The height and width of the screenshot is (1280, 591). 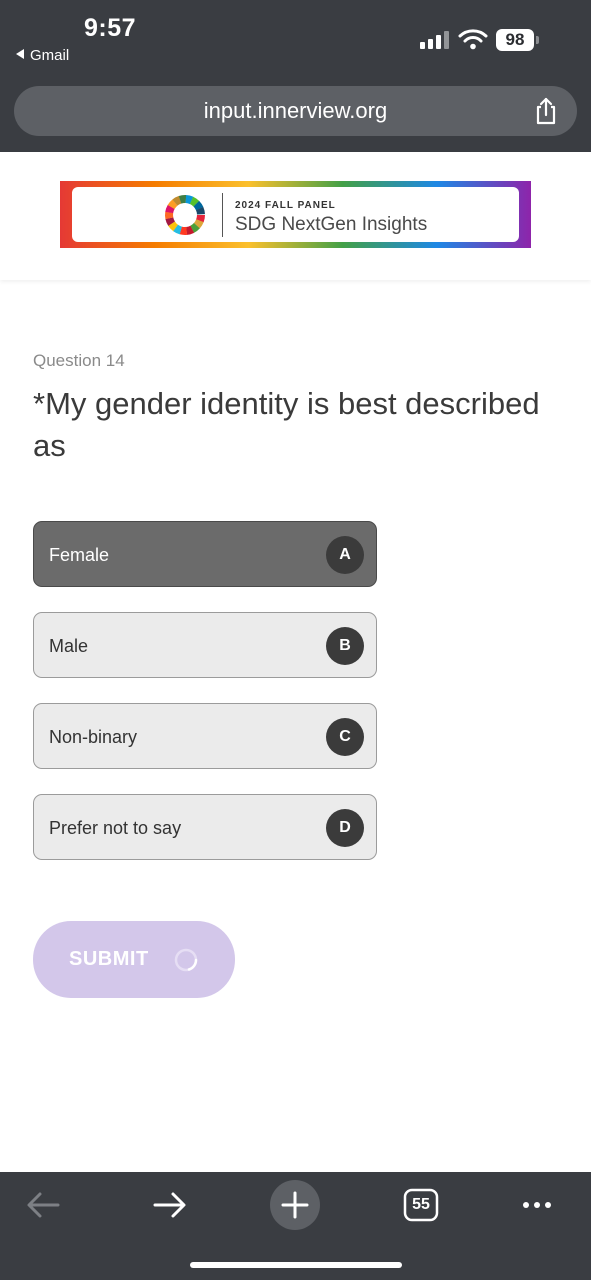 I want to click on back-app-label: Gmail, so click(x=50, y=55).